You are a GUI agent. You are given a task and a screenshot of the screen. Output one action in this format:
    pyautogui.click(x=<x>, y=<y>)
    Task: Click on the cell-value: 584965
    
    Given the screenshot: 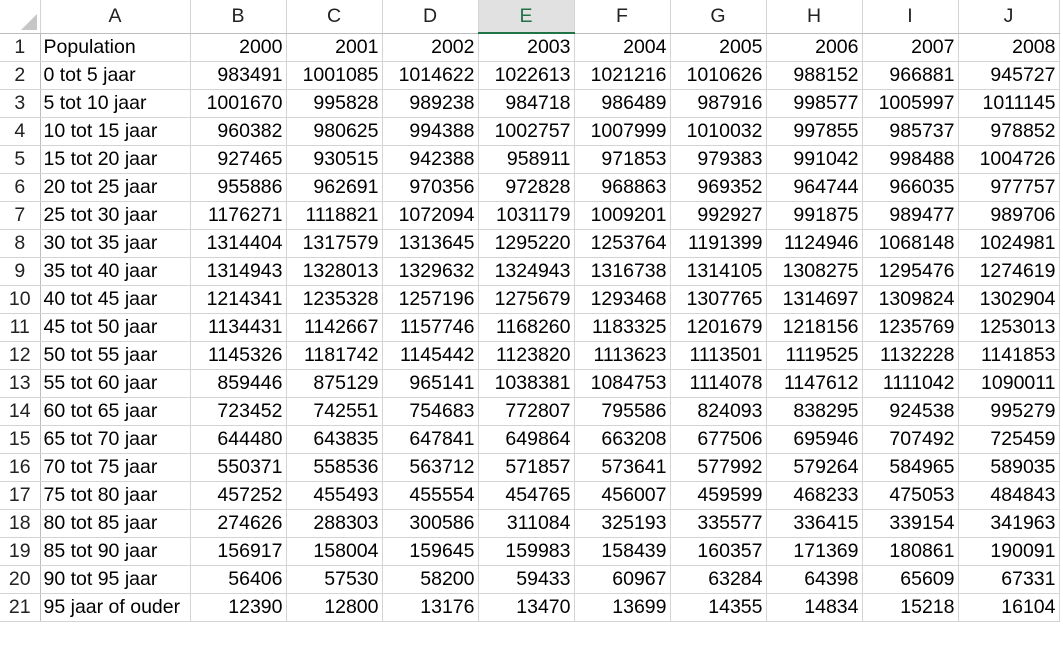 What is the action you would take?
    pyautogui.click(x=910, y=467)
    